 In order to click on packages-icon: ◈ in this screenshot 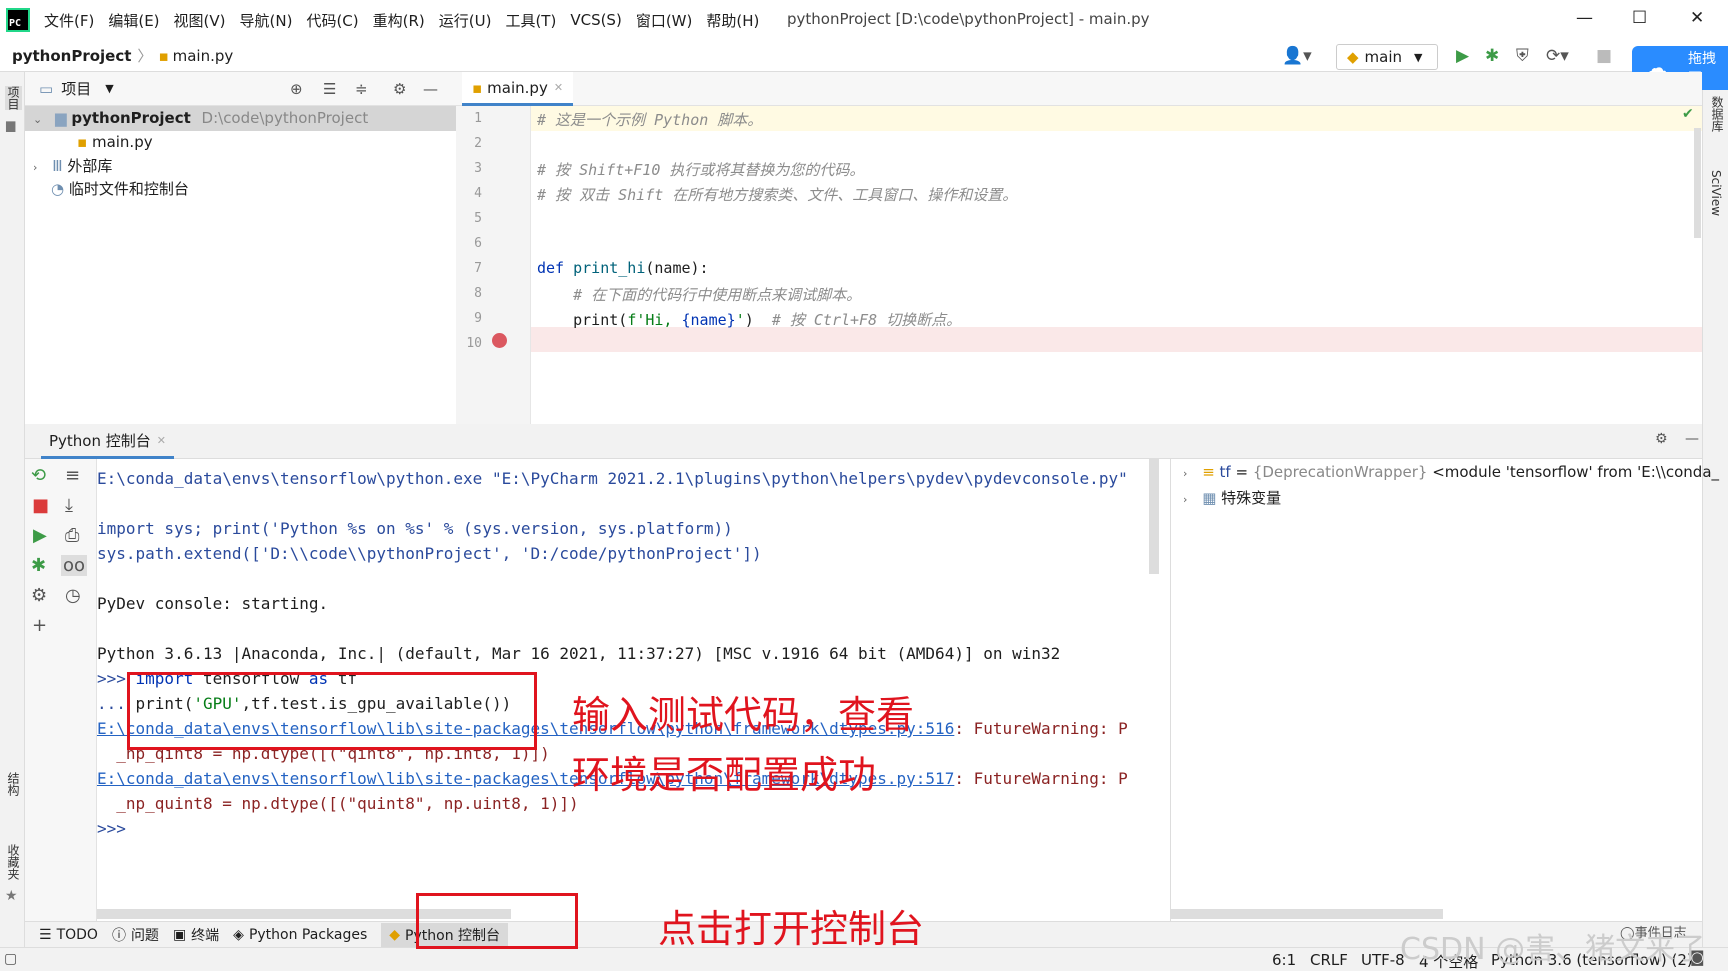, I will do `click(238, 934)`.